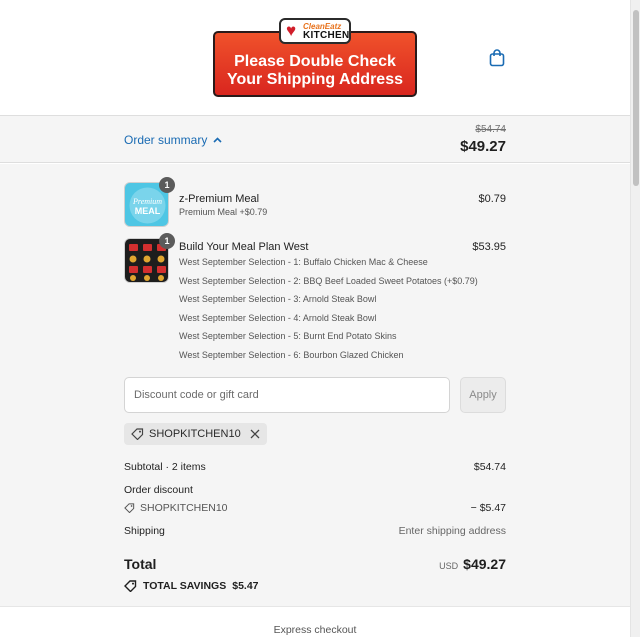 Image resolution: width=640 pixels, height=637 pixels. Describe the element at coordinates (223, 212) in the screenshot. I see `item-variant: Premium Meal +$0.79` at that location.